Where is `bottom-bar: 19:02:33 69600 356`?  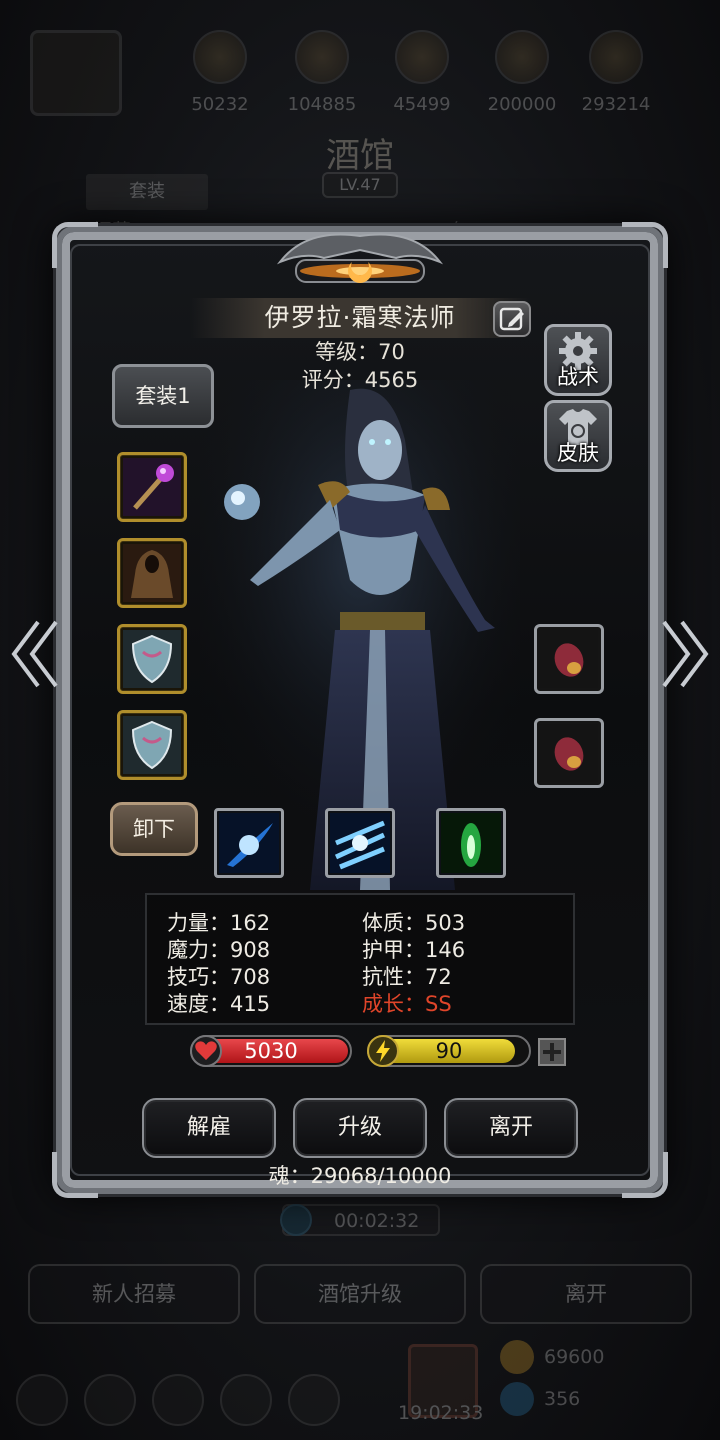 bottom-bar: 19:02:33 69600 356 is located at coordinates (360, 1390).